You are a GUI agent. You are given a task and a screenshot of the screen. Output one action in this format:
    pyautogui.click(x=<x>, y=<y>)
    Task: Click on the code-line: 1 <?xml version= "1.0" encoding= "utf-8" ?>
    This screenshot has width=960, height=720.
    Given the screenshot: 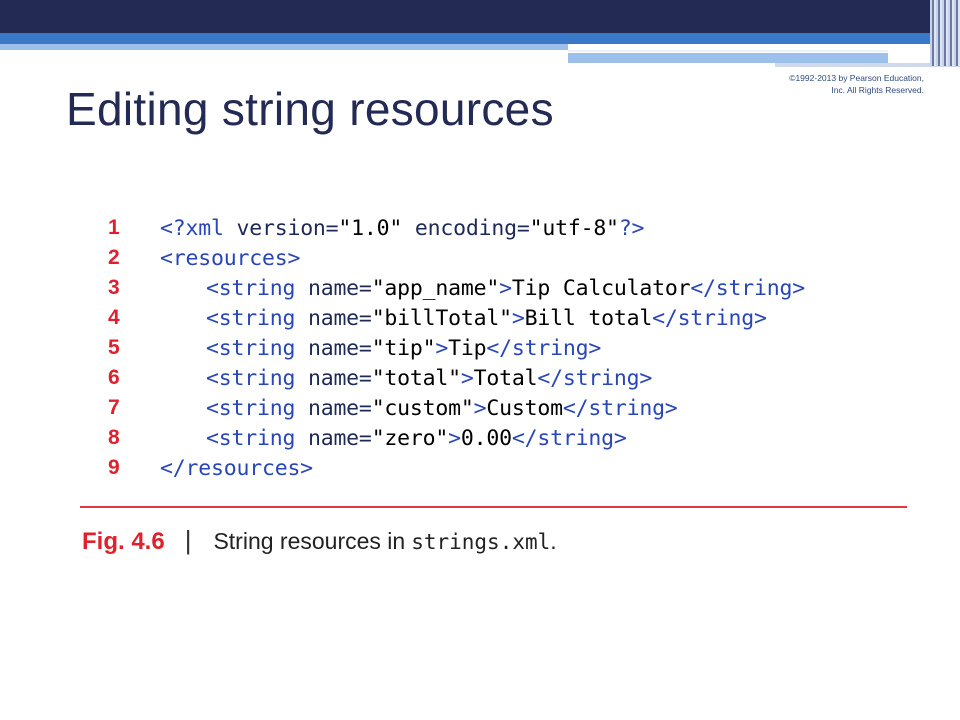 What is the action you would take?
    pyautogui.click(x=456, y=228)
    